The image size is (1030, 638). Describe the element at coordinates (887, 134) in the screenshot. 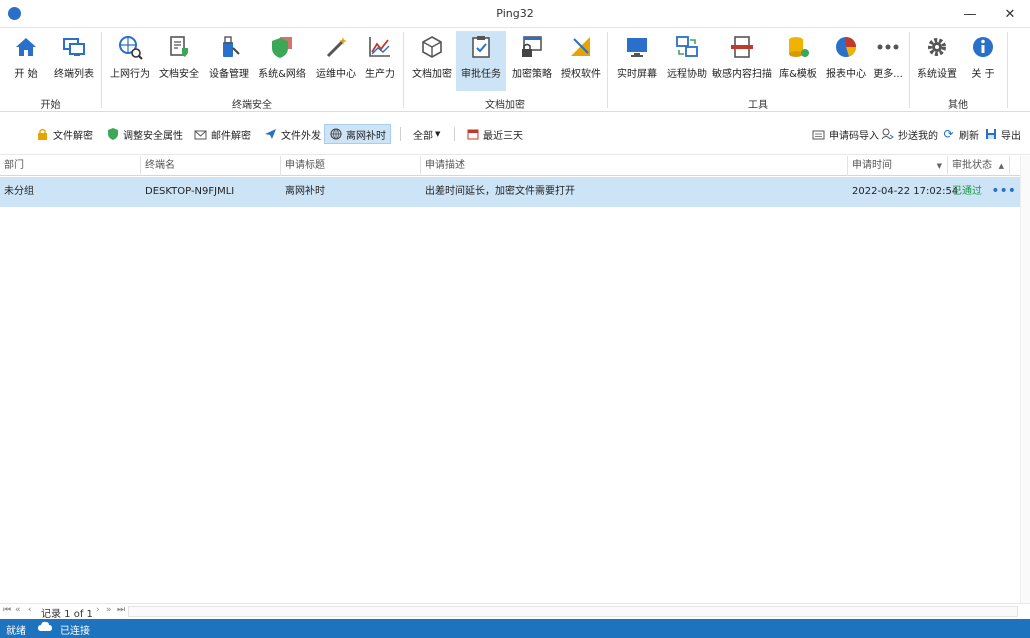

I see `cc-icon` at that location.